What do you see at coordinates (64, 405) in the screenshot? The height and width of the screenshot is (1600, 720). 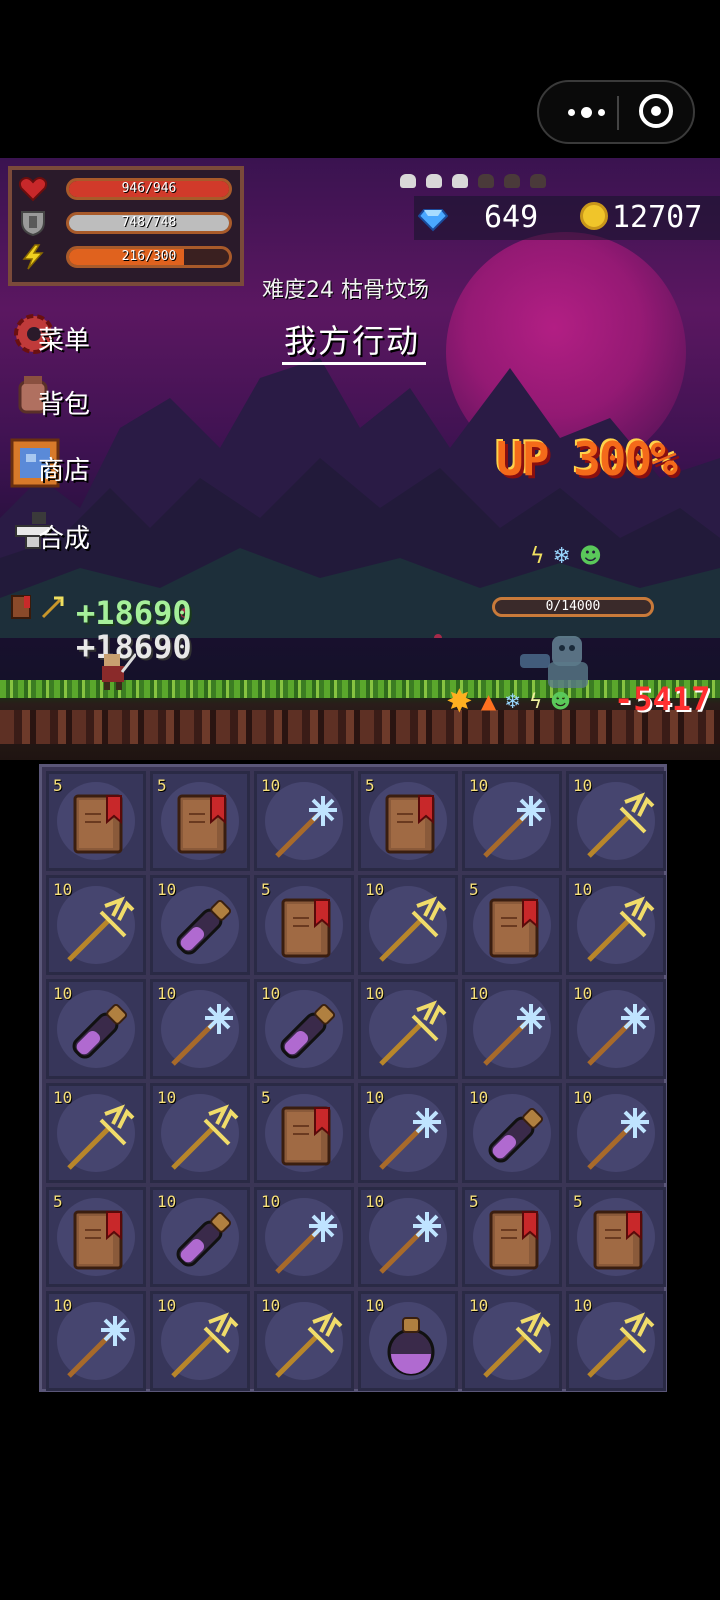 I see `backpack-label: 背包` at bounding box center [64, 405].